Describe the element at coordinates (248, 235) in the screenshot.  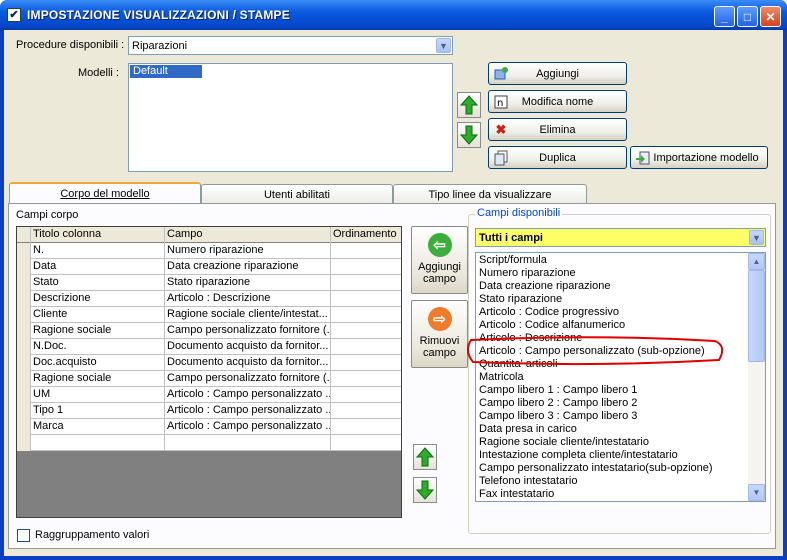
I see `grid-header-campo: Campo` at that location.